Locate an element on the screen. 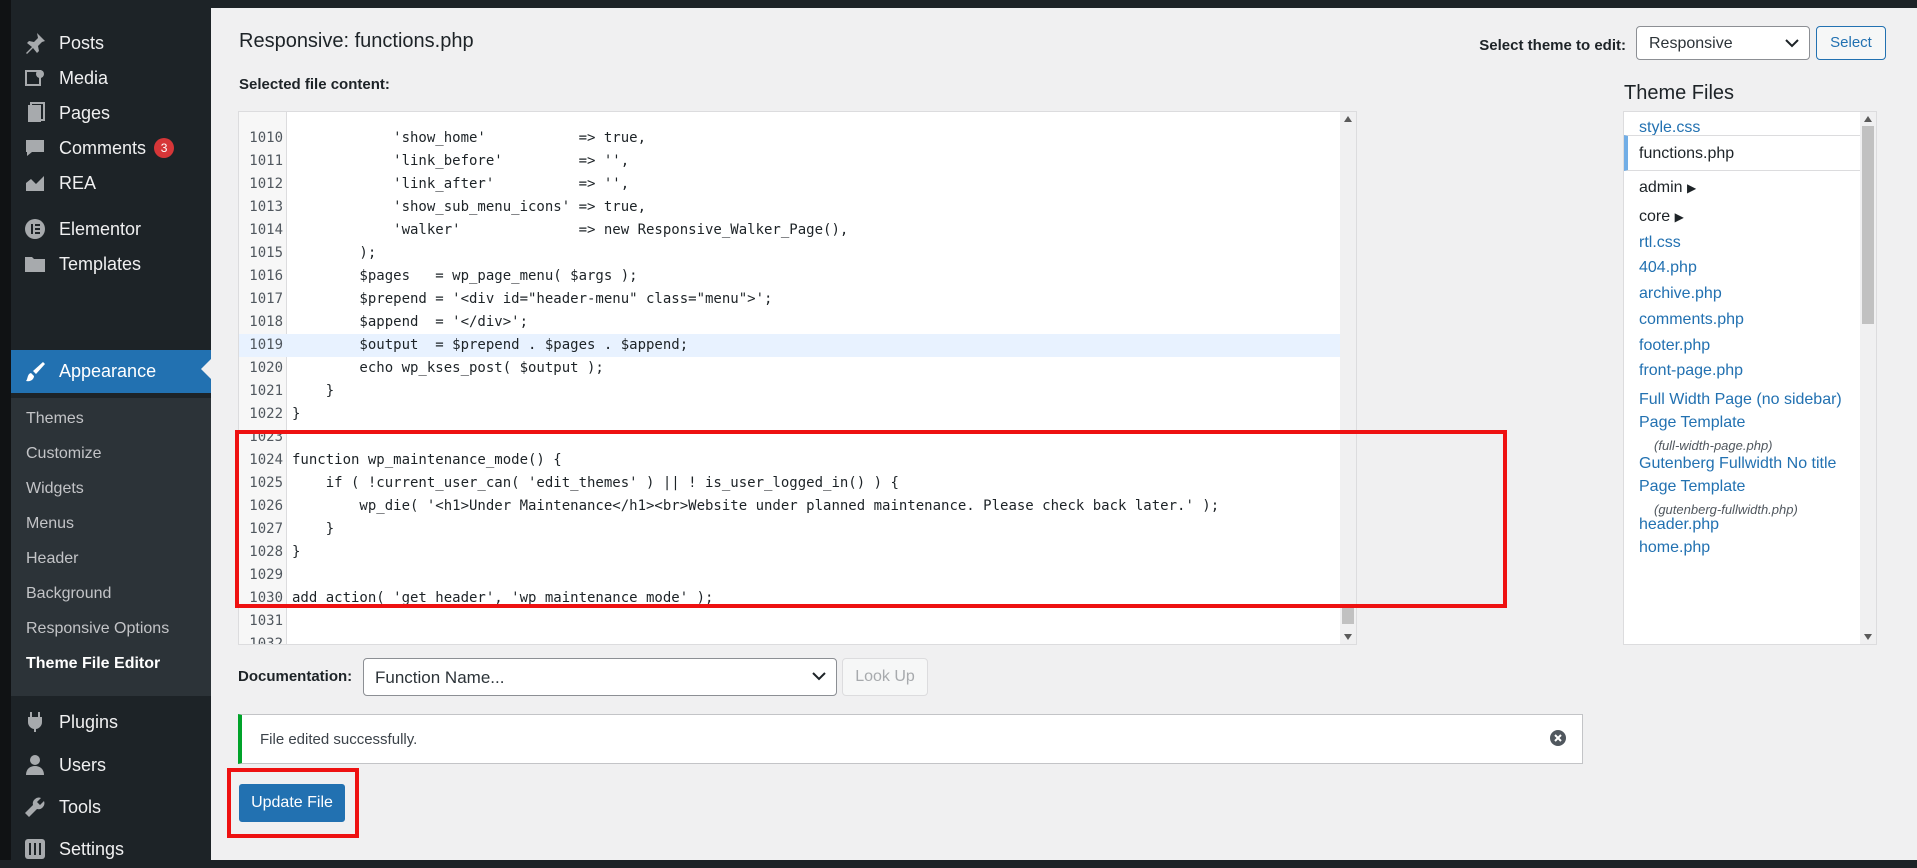 The height and width of the screenshot is (868, 1917). file-link-rtl-css: rtl.css is located at coordinates (1660, 243).